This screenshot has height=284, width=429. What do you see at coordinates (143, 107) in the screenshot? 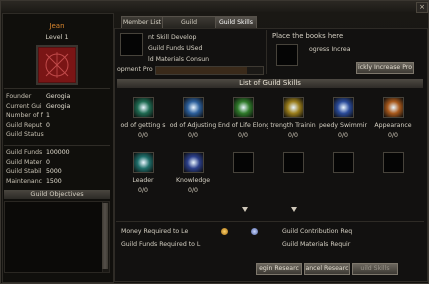
I see `green-swirl-icon` at bounding box center [143, 107].